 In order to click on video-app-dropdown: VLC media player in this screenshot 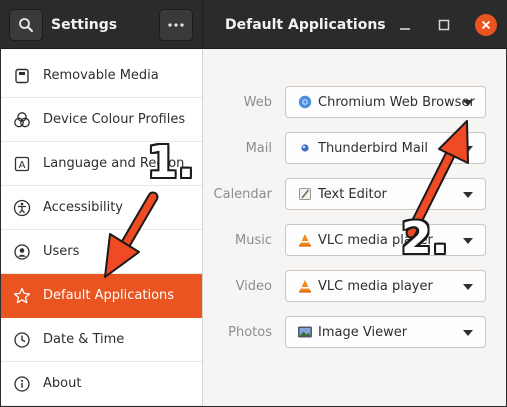, I will do `click(385, 286)`.